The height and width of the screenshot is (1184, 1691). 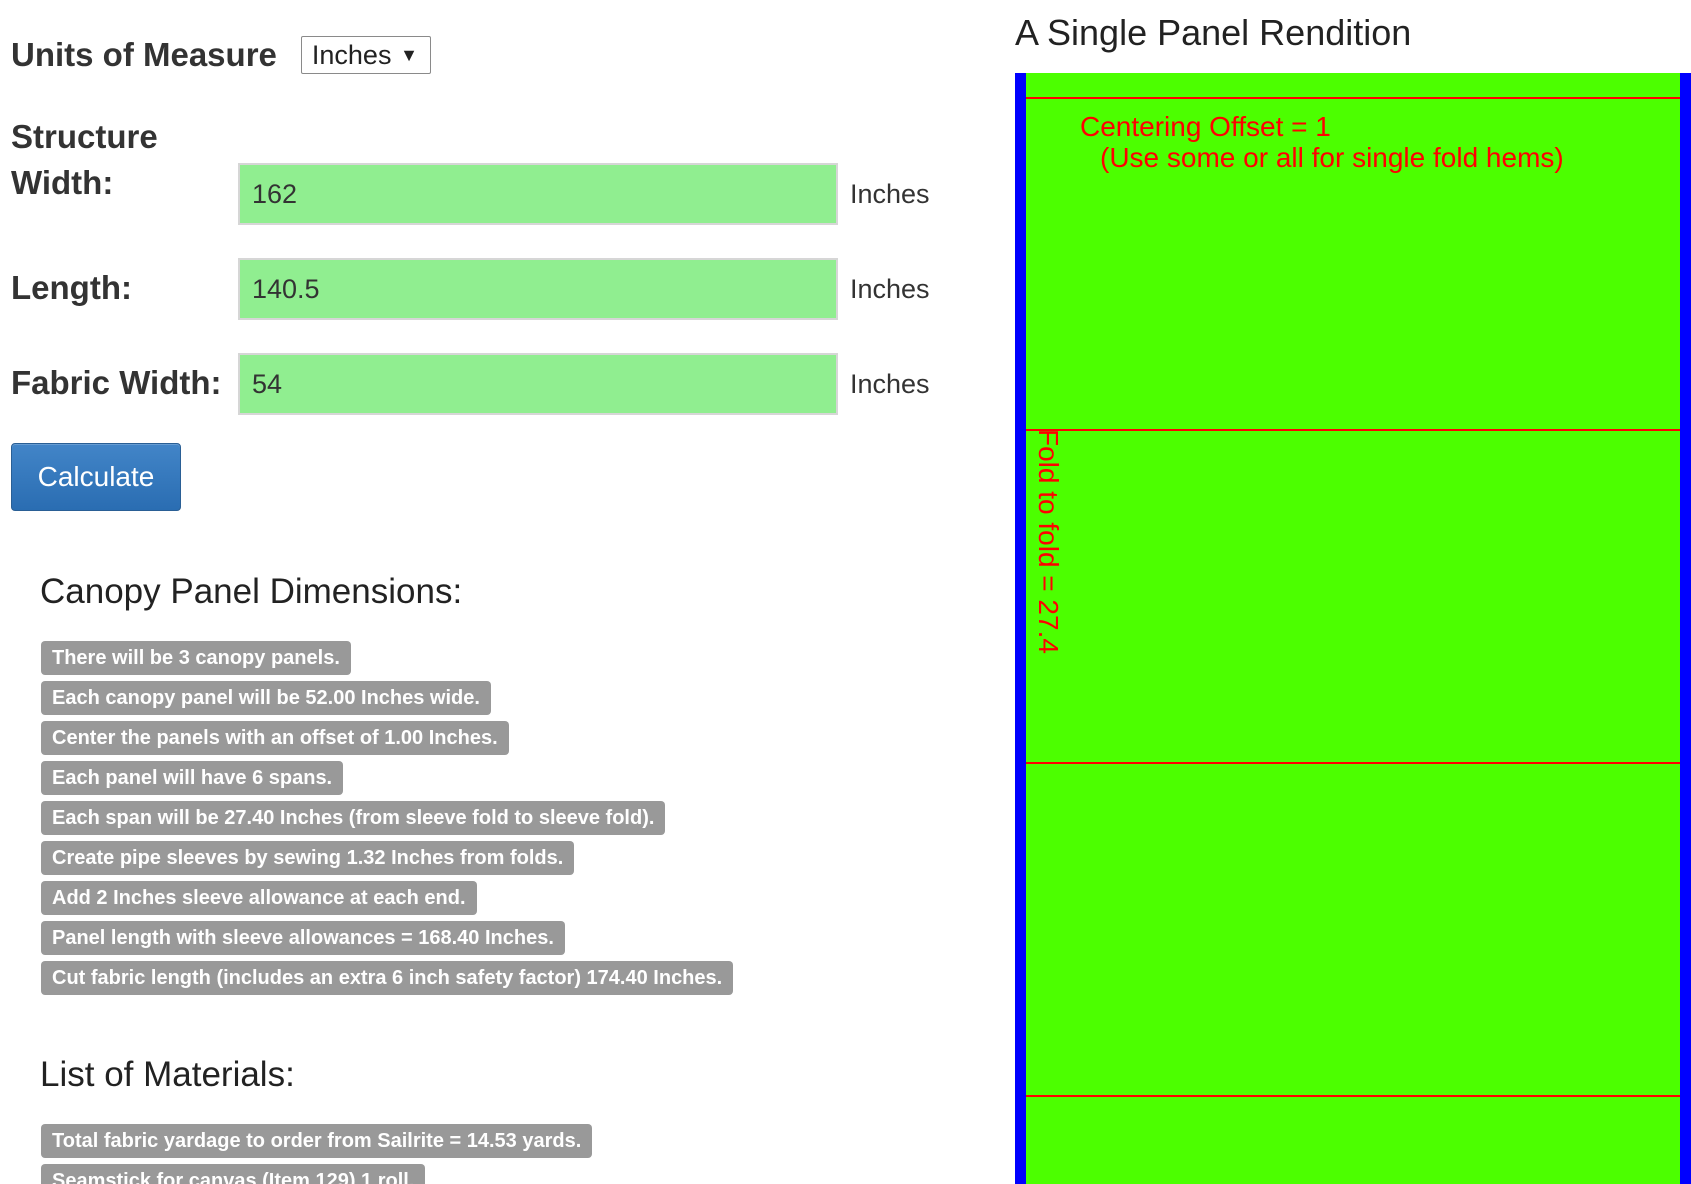 What do you see at coordinates (1353, 98) in the screenshot?
I see `centering-offset-line` at bounding box center [1353, 98].